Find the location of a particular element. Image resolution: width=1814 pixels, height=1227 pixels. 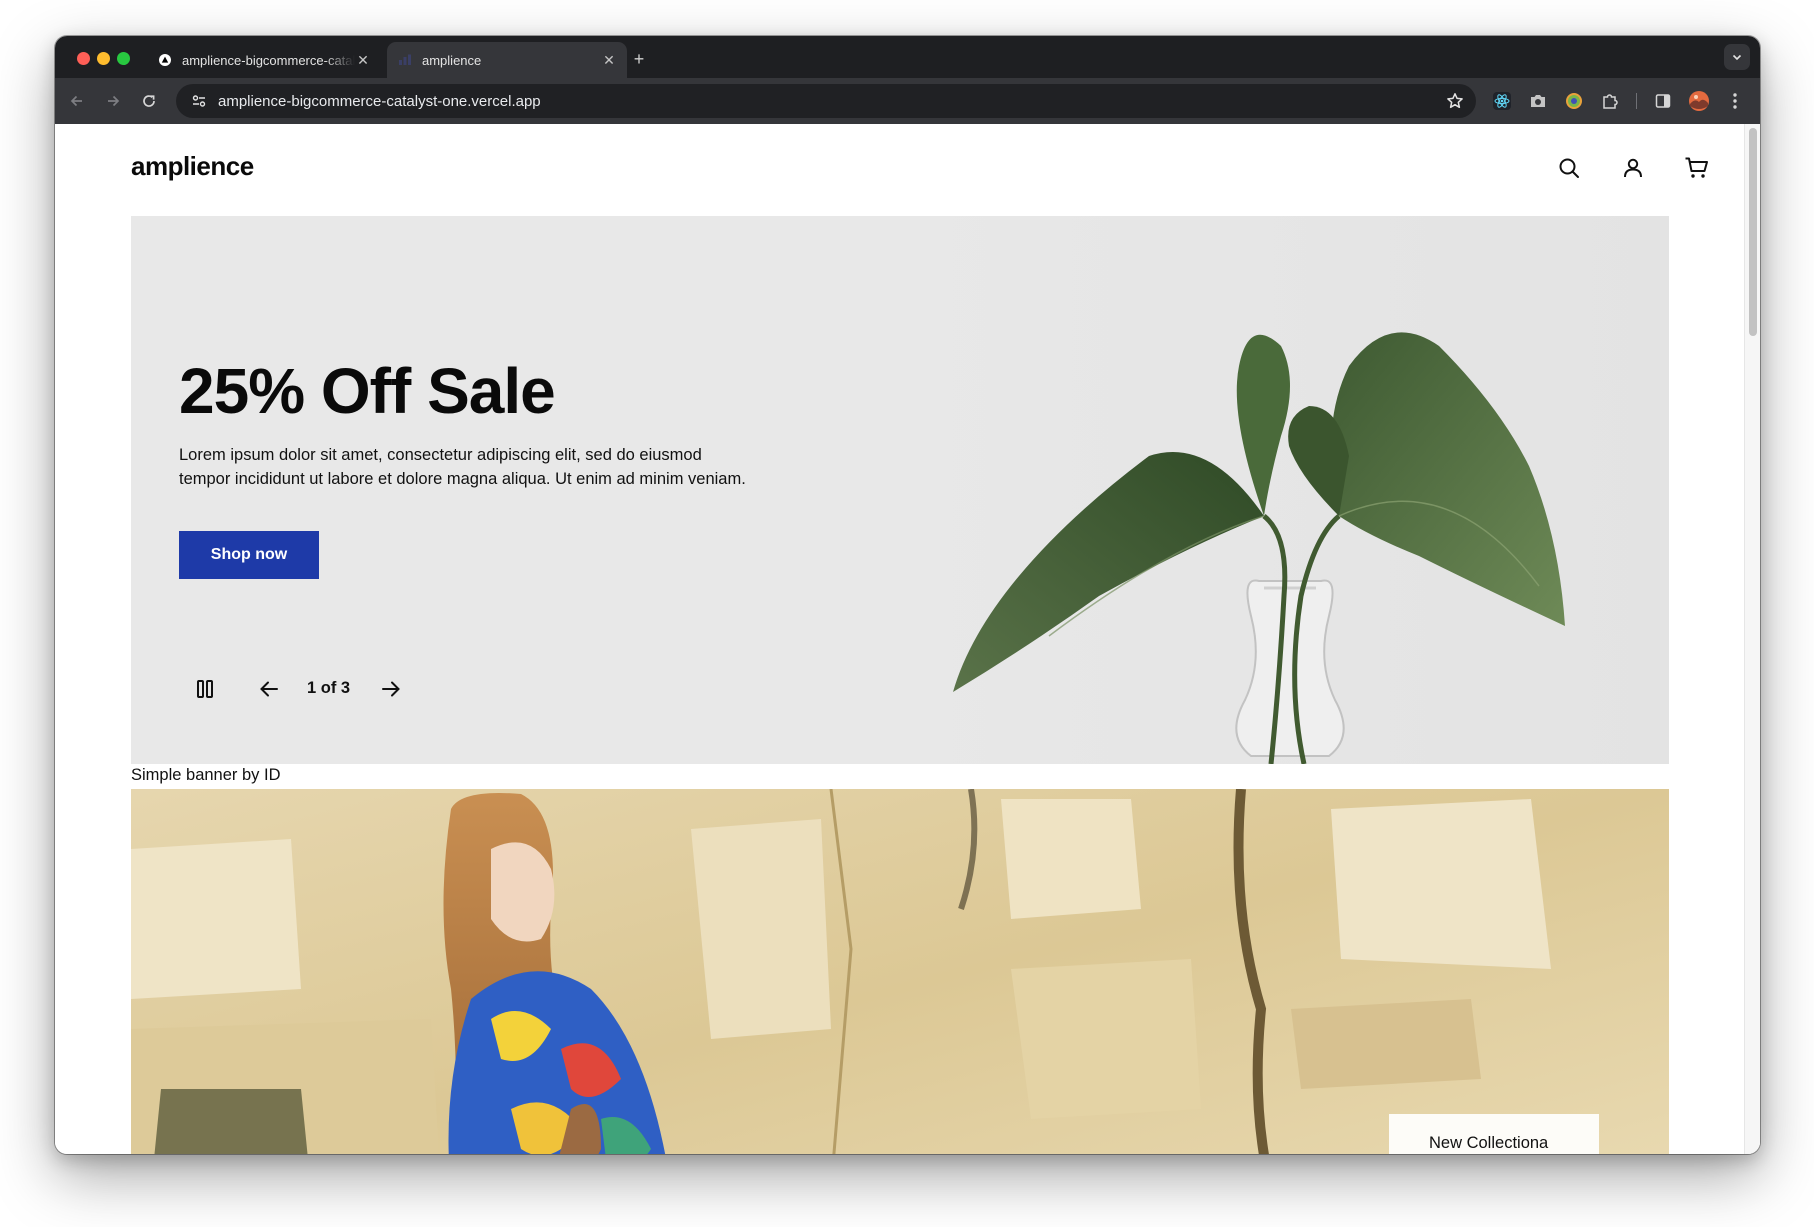

previous-slide-button is located at coordinates (269, 689).